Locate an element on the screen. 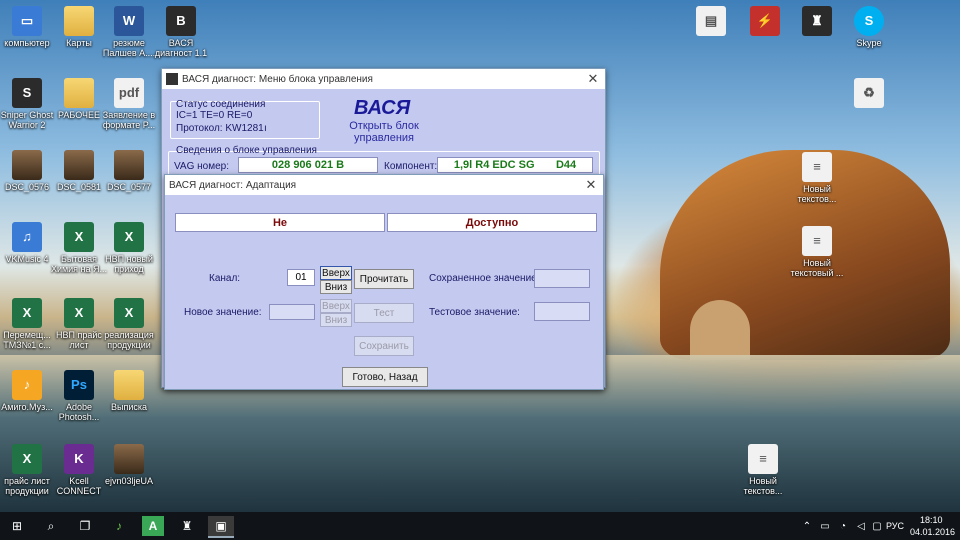 This screenshot has width=960, height=540. recycle-bin-icon: ♻ is located at coordinates (869, 93).